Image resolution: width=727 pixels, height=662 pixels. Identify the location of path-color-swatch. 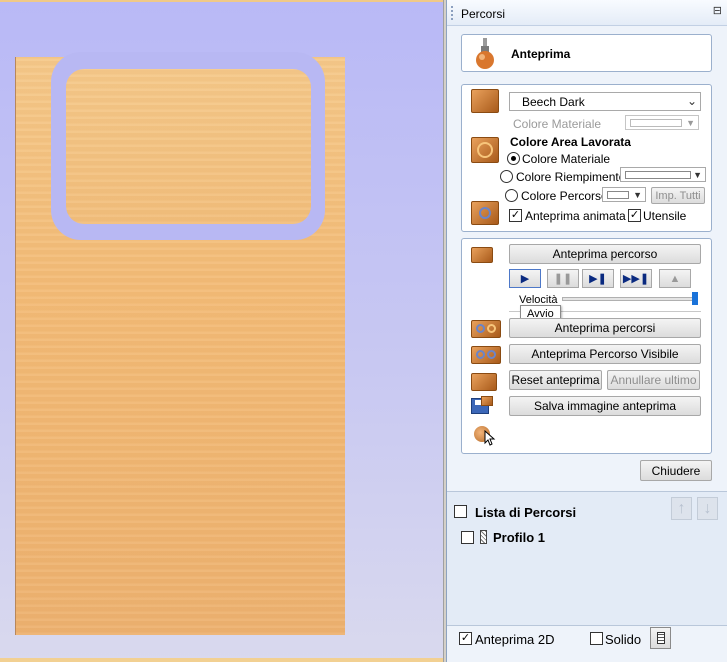
(618, 195).